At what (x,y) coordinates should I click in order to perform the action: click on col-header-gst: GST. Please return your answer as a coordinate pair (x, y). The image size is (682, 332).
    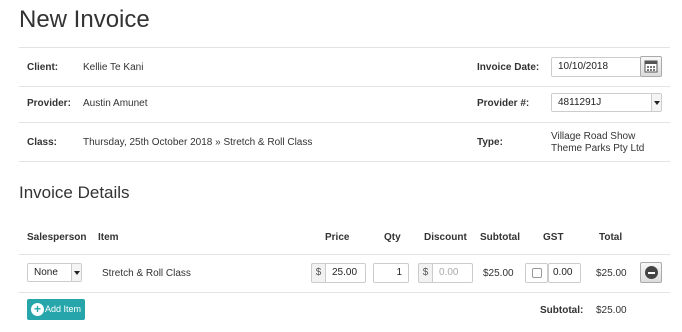
    Looking at the image, I should click on (553, 237).